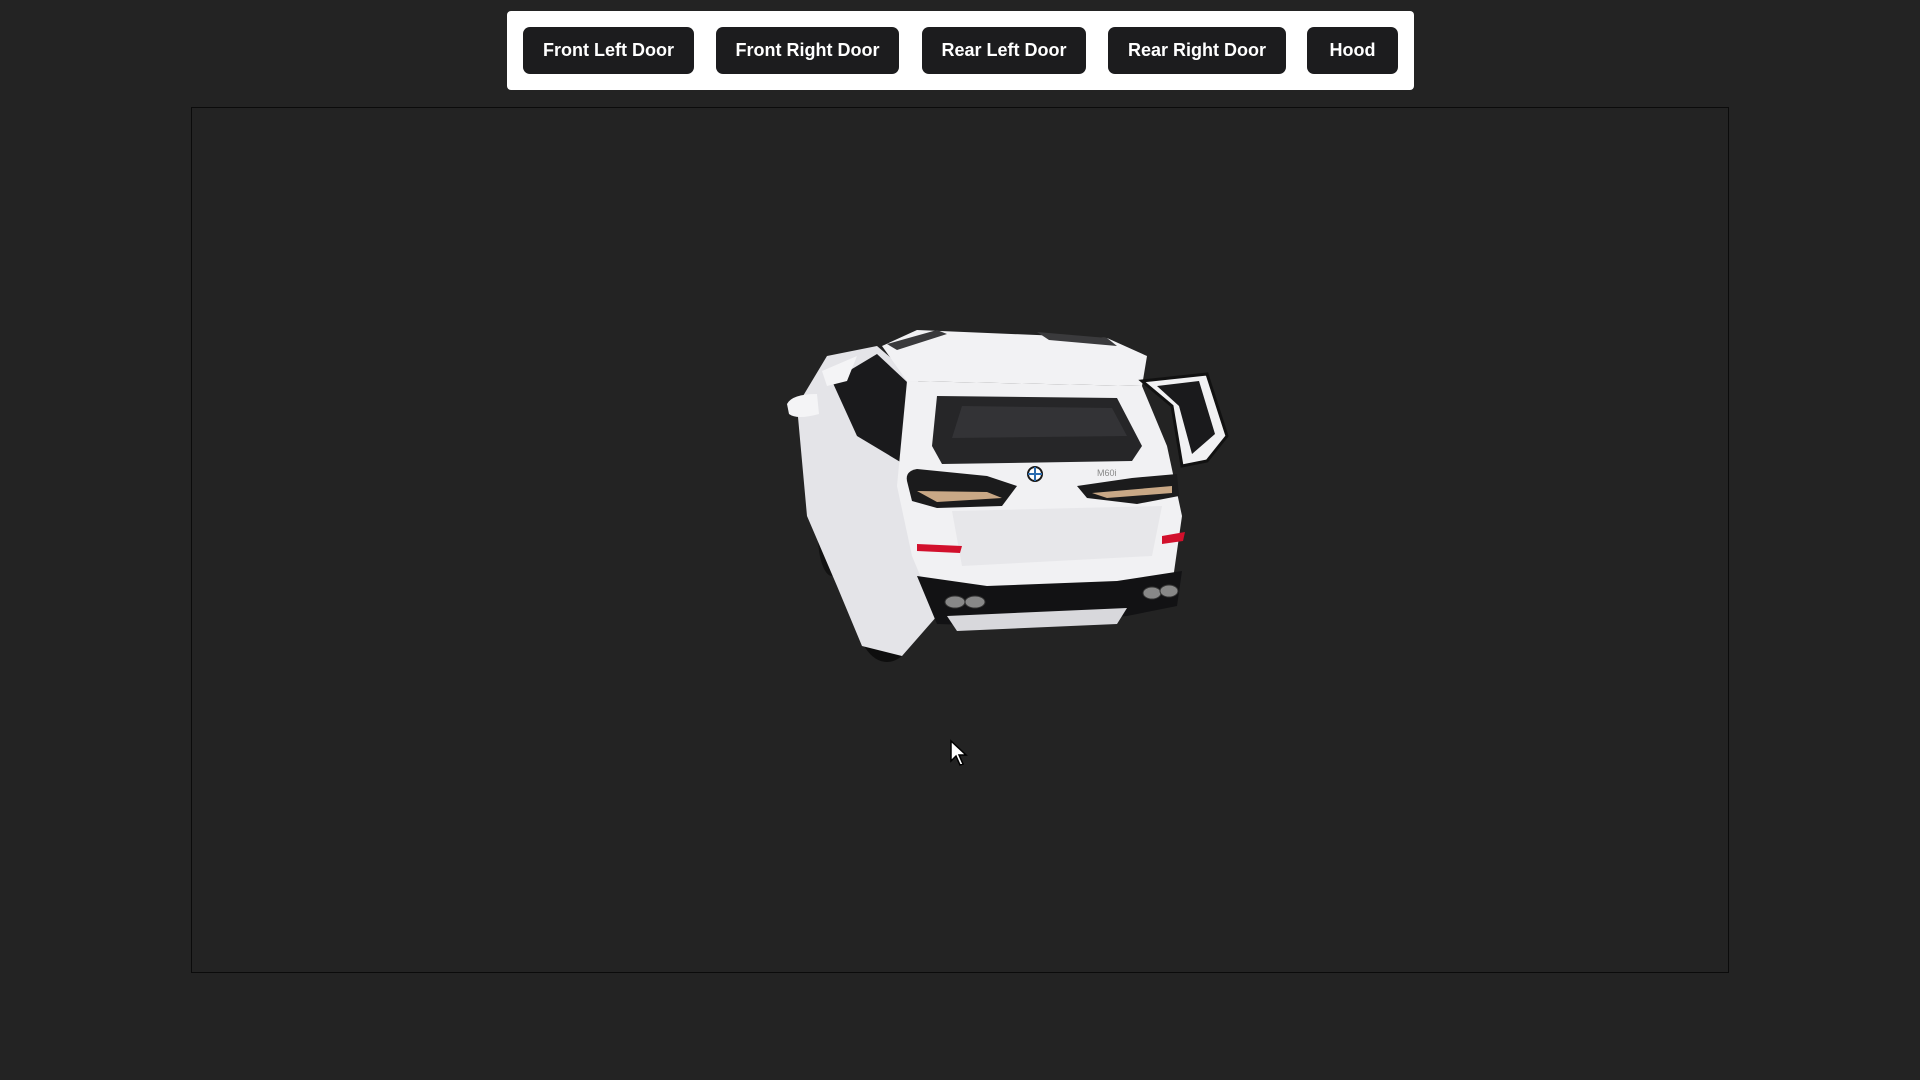  I want to click on rear-window-interior, so click(1039, 422).